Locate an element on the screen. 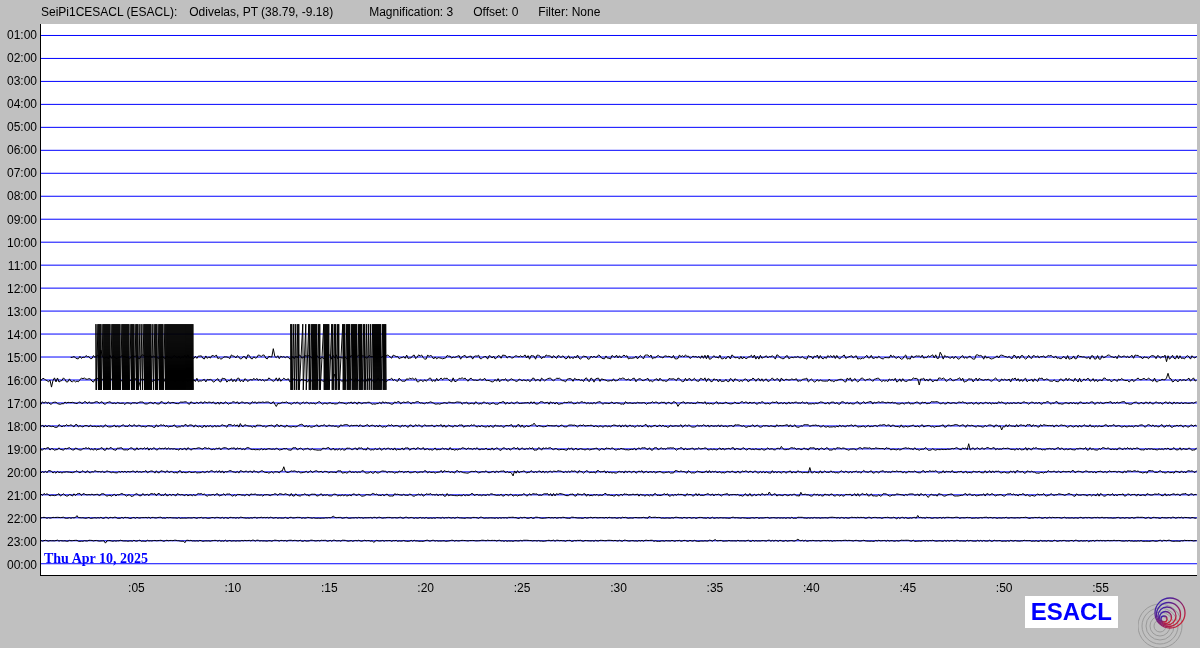 The image size is (1200, 648). hour-label: 22:00 is located at coordinates (21, 518).